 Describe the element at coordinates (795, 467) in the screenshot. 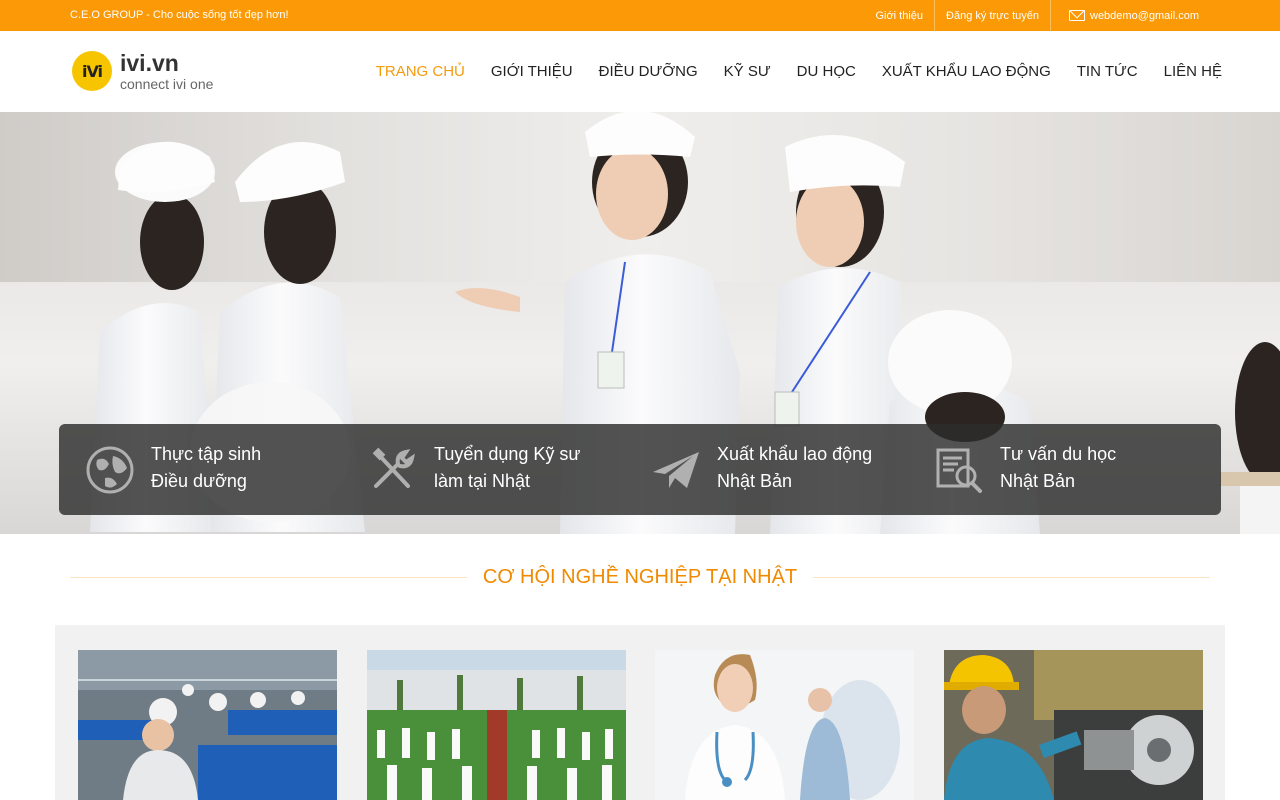

I see `service-label: Xuất khẩu lao động Nhật Bản` at that location.